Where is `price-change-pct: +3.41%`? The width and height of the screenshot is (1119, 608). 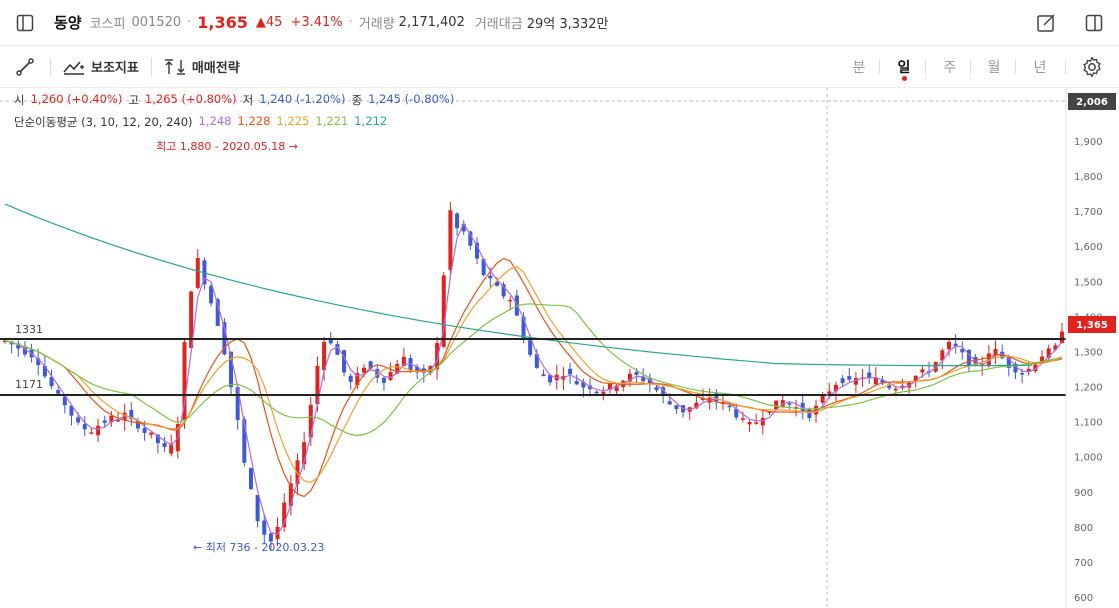 price-change-pct: +3.41% is located at coordinates (316, 22).